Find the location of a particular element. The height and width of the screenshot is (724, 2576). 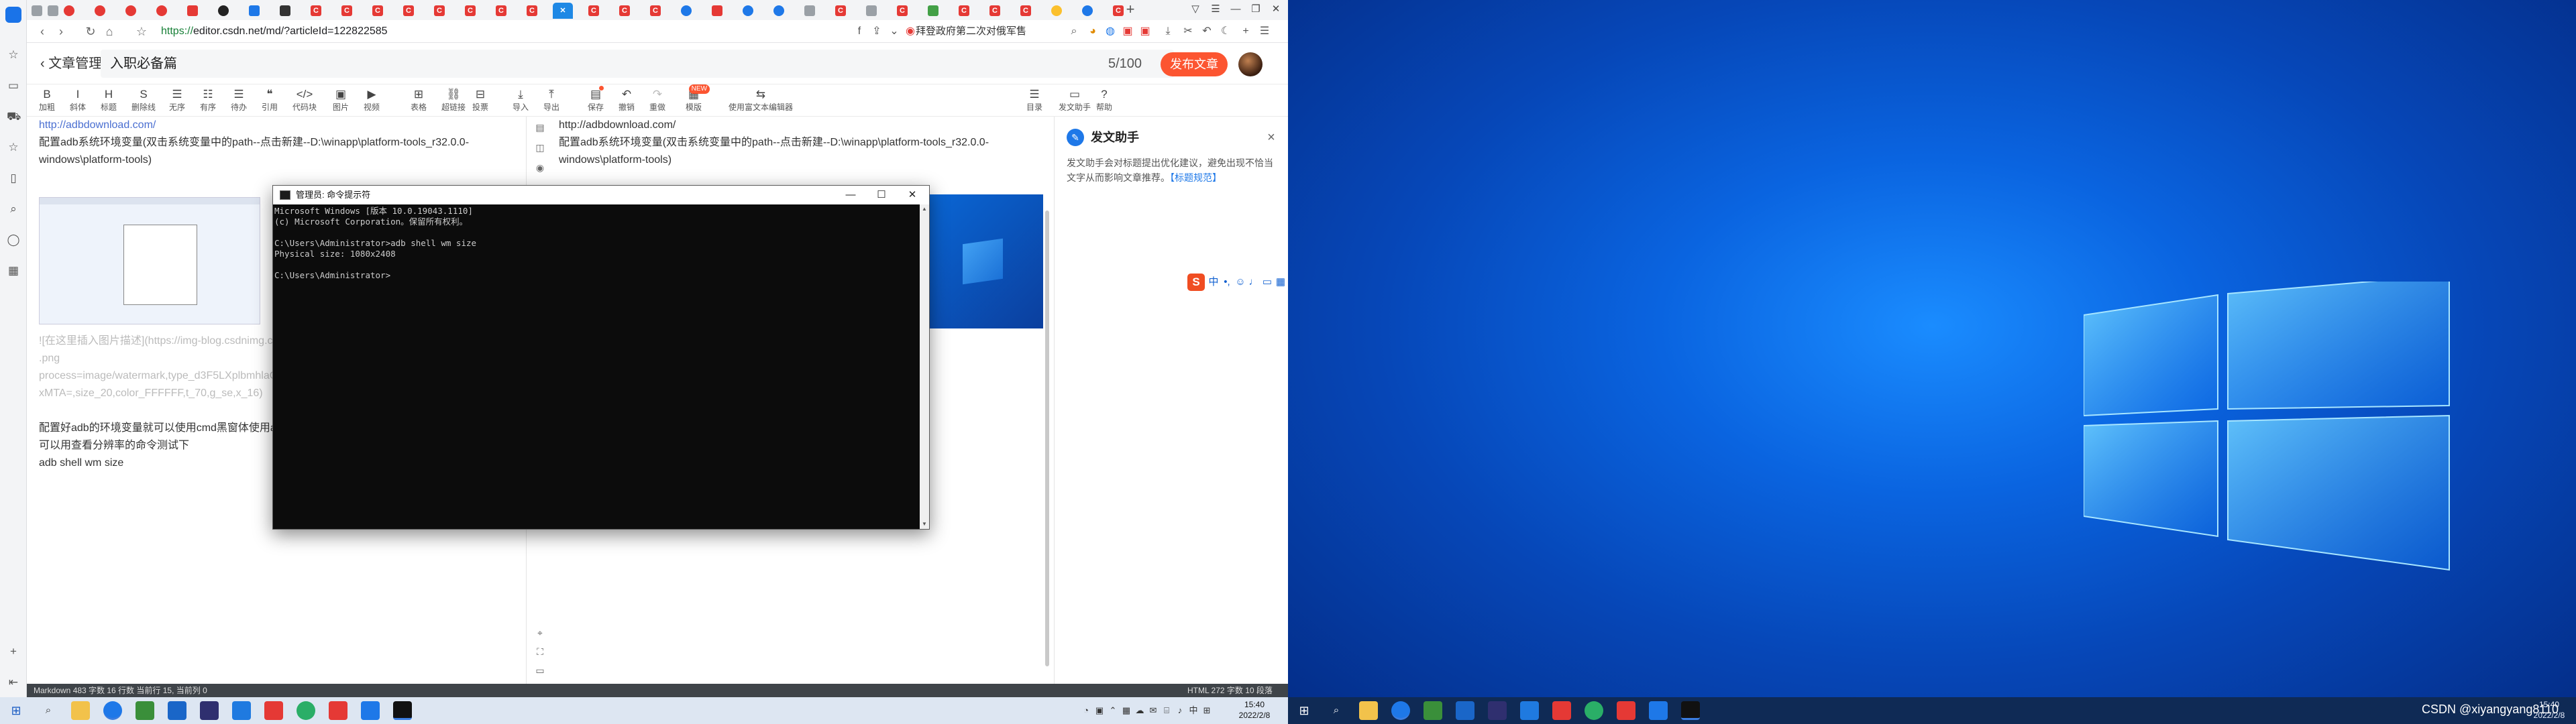

locate-icon: ⌖ is located at coordinates (540, 633).